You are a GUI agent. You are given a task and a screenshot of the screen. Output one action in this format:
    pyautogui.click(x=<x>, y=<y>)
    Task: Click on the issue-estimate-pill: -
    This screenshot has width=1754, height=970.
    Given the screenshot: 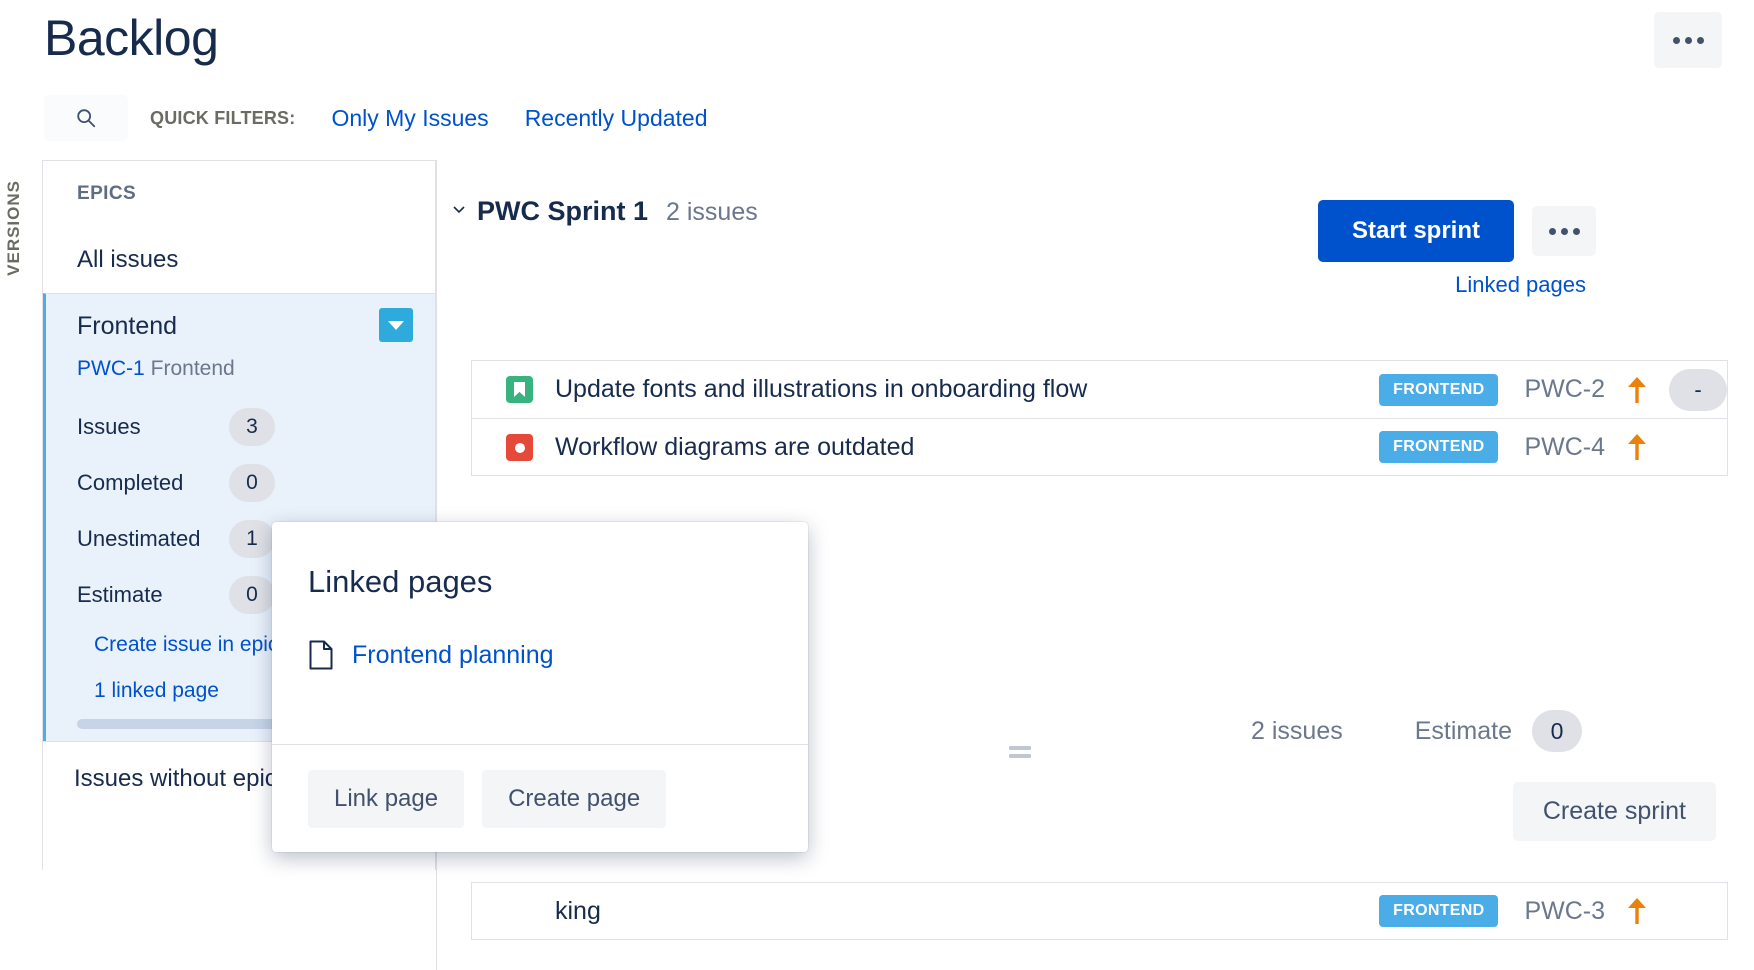 What is the action you would take?
    pyautogui.click(x=1698, y=389)
    